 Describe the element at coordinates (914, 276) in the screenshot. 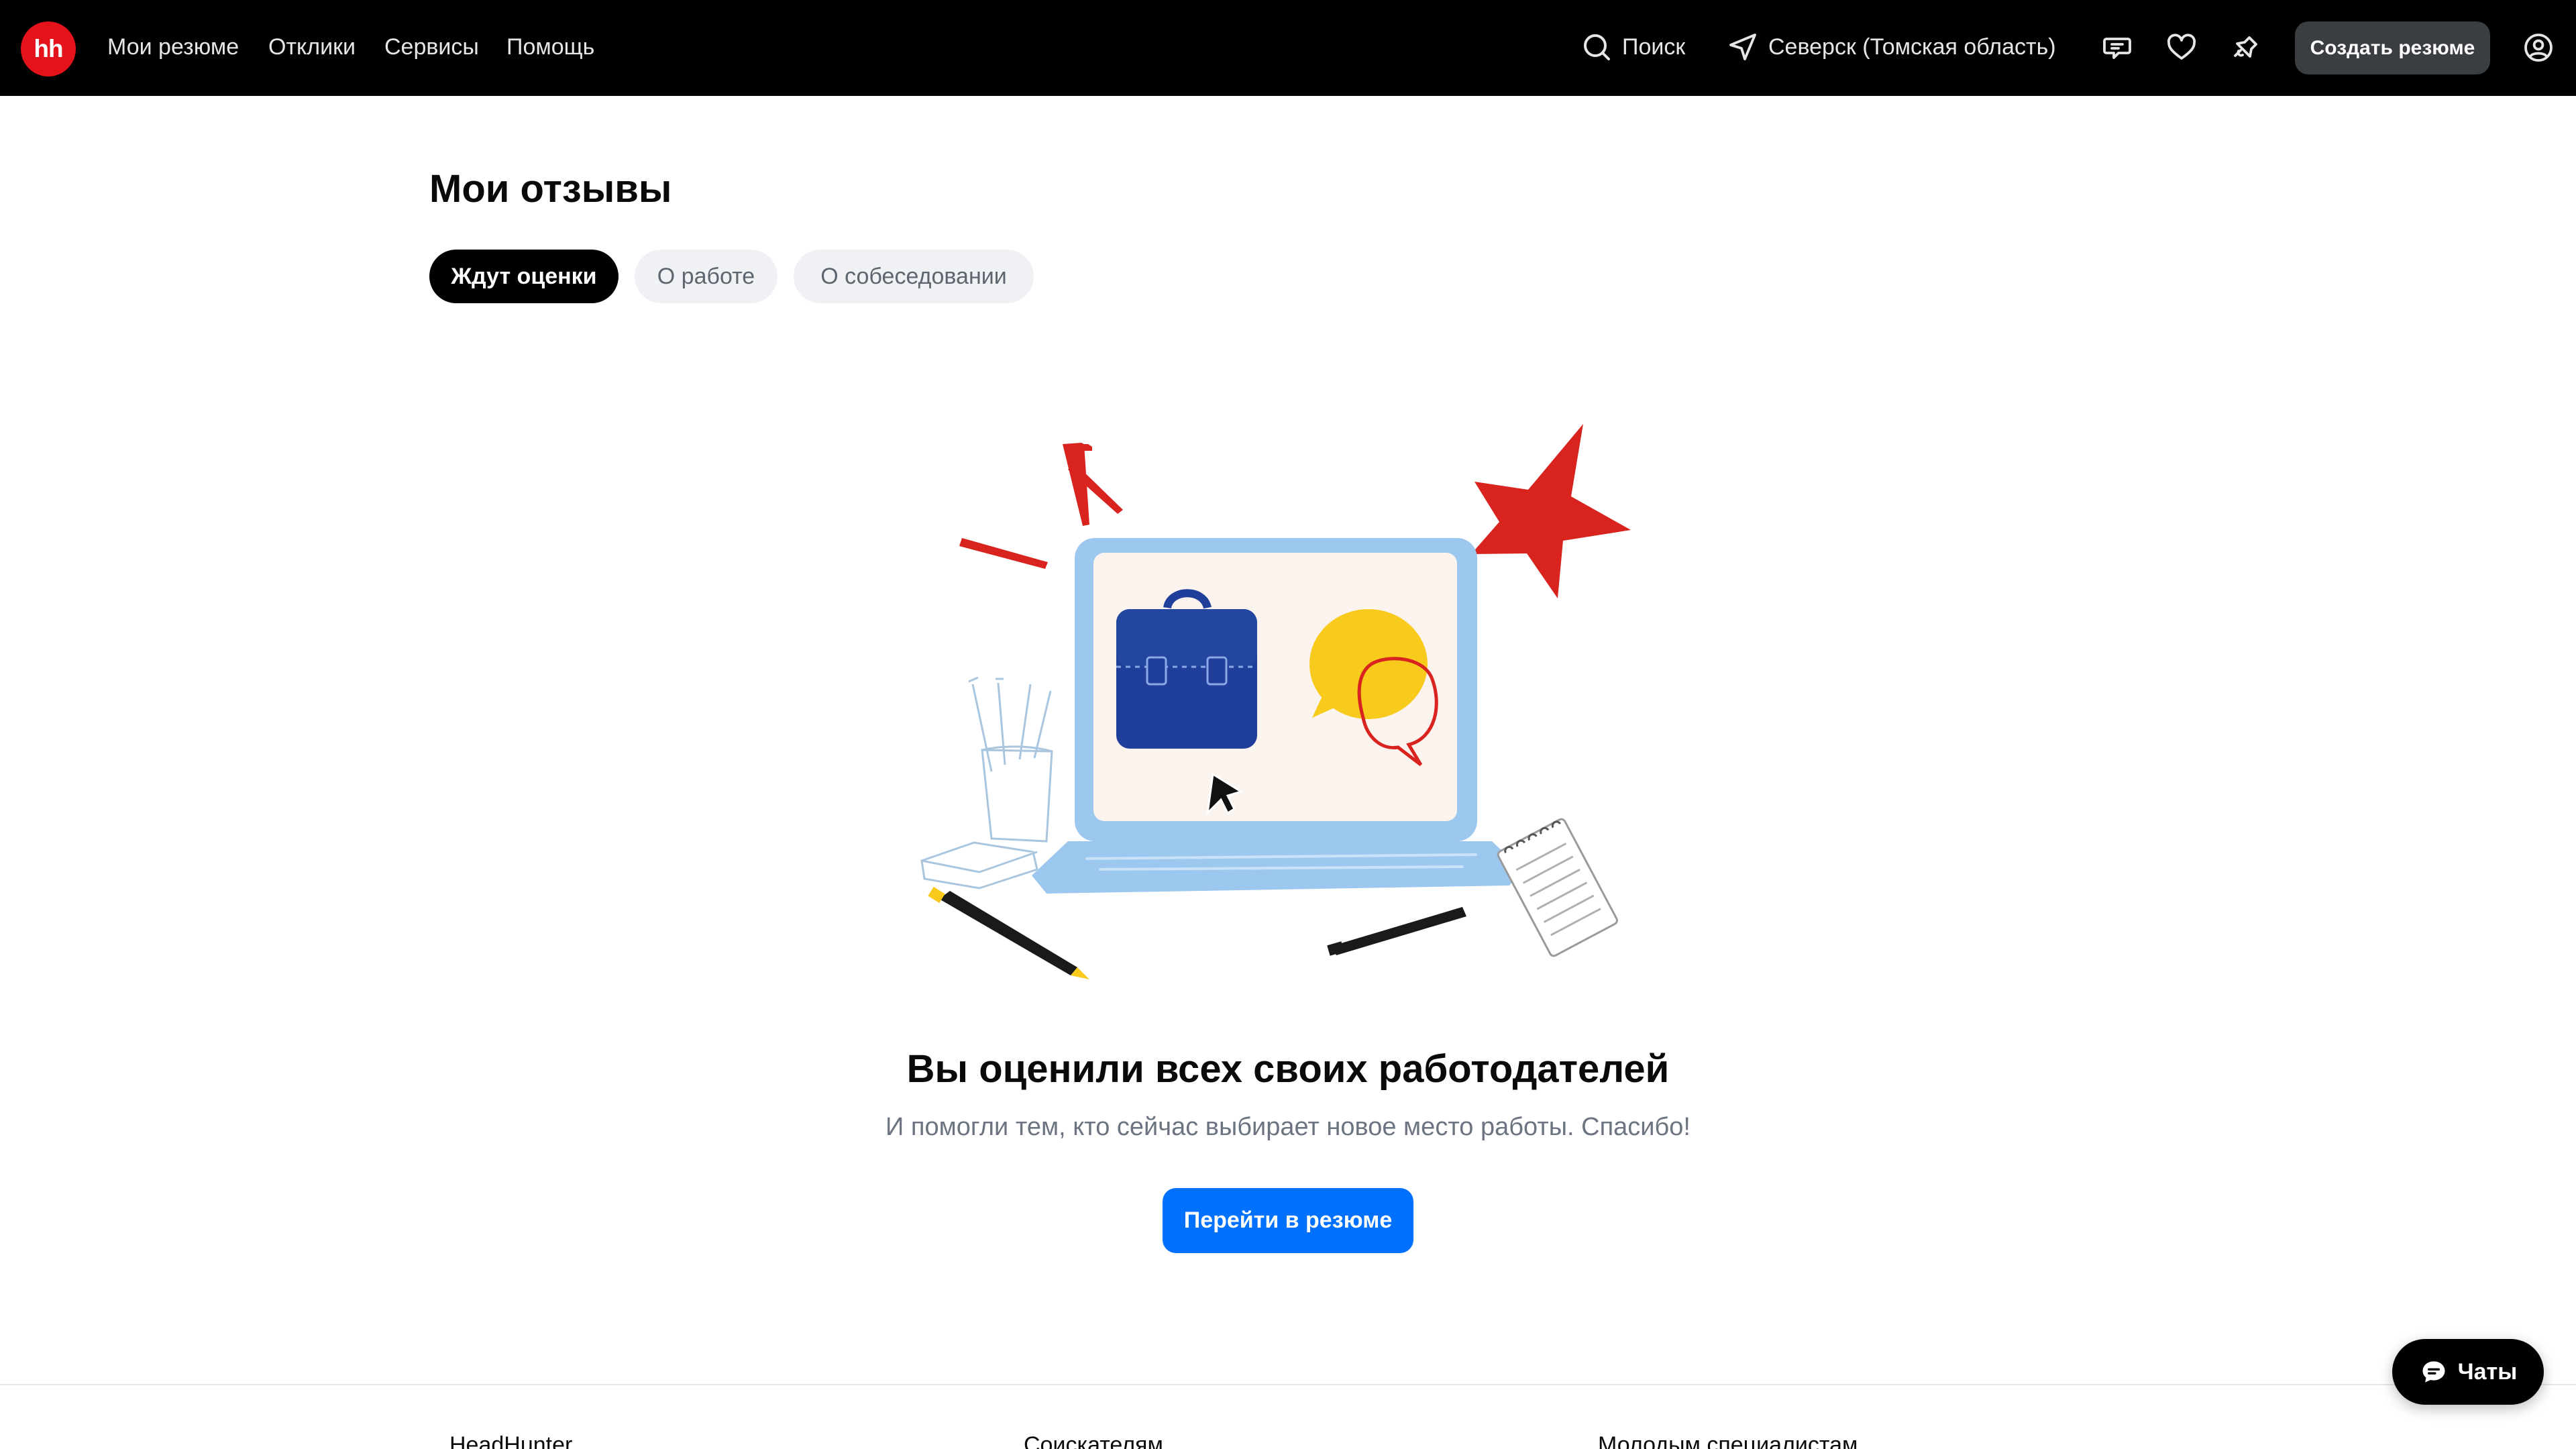

I see `tab-about-interview: О собеседовании` at that location.